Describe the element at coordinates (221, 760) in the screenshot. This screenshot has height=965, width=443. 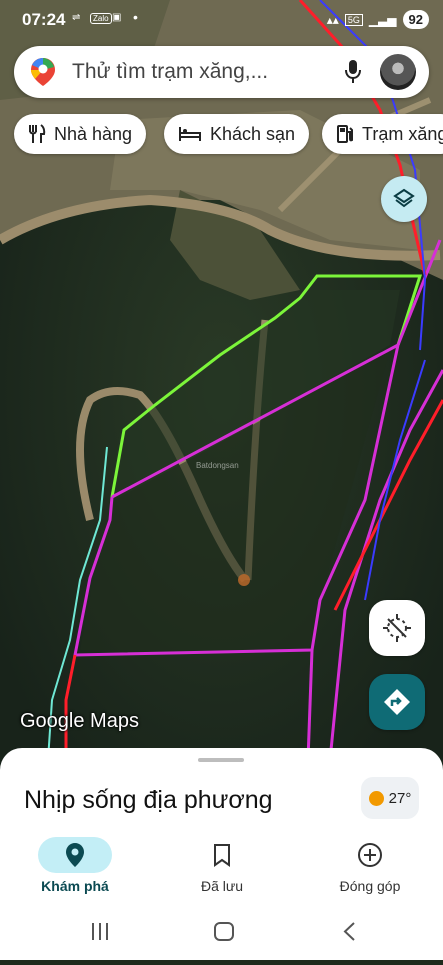
I see `sheet-drag-handle` at that location.